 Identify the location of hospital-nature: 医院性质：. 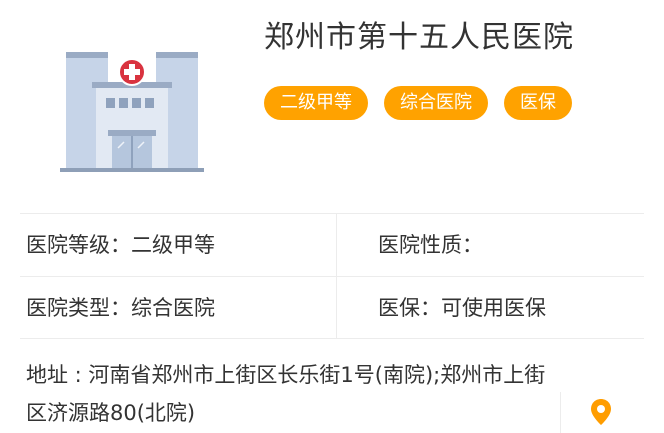
(430, 245).